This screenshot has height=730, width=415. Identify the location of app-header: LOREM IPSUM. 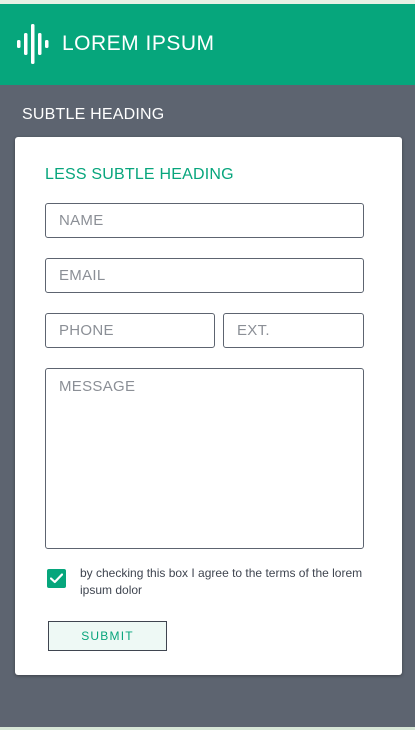
(207, 44).